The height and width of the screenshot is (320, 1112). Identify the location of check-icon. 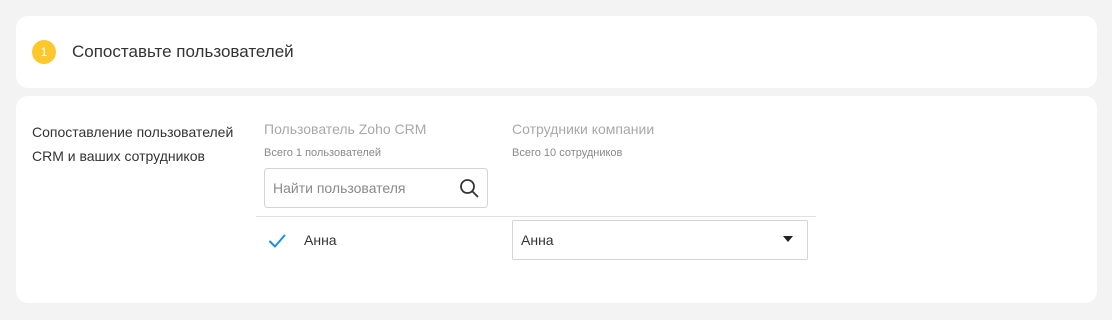
(277, 241).